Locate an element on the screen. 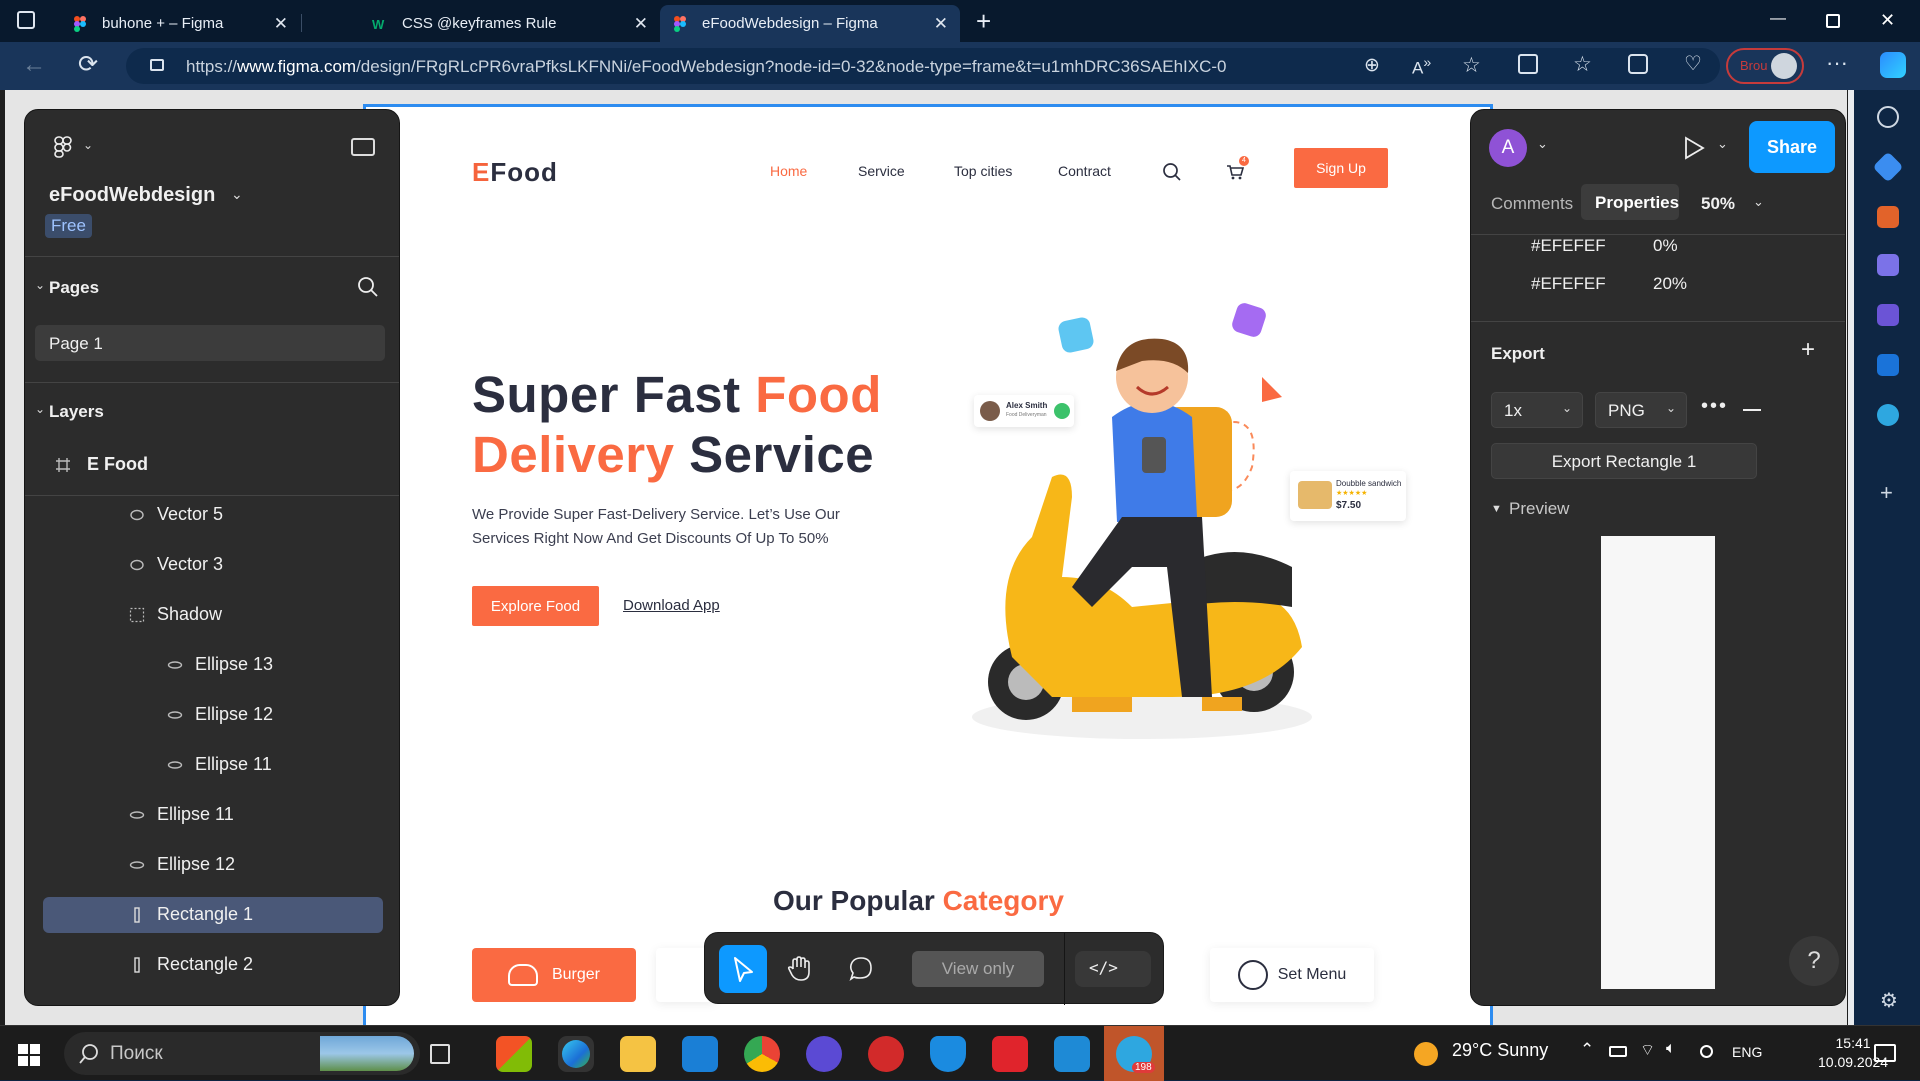 Image resolution: width=1920 pixels, height=1081 pixels. explore-food-button: Explore Food is located at coordinates (535, 606).